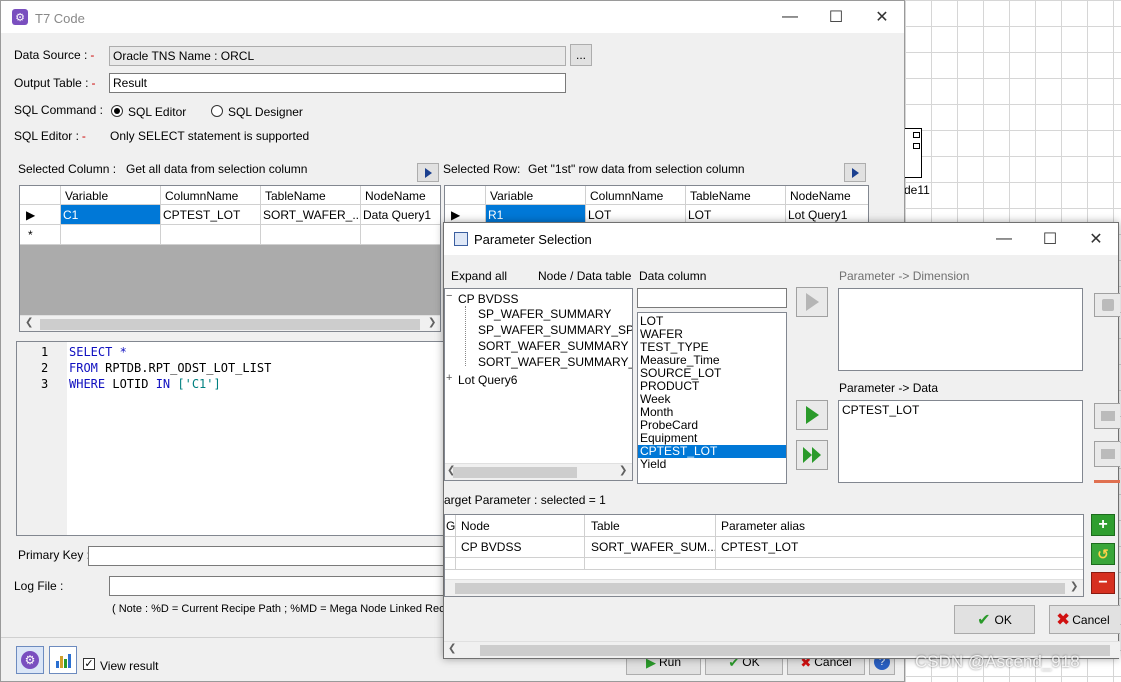 Image resolution: width=1121 pixels, height=682 pixels. Describe the element at coordinates (1103, 525) in the screenshot. I see `add-parameter-button: +` at that location.